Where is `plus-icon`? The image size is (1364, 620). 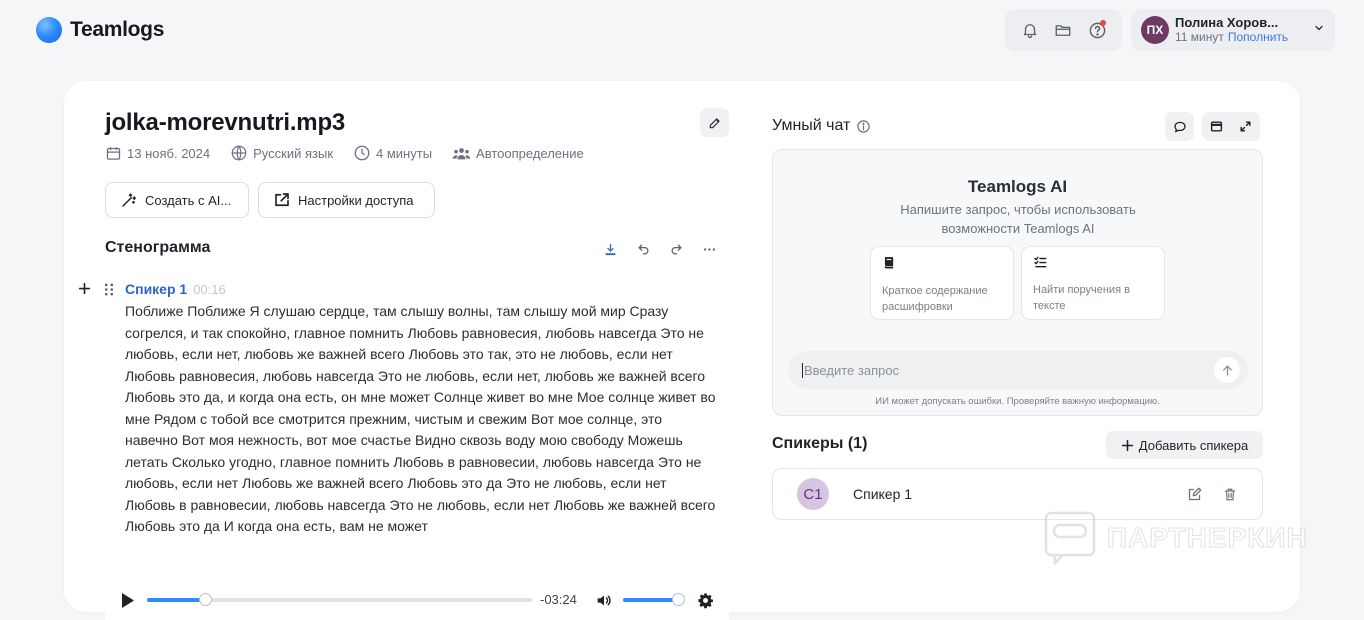
plus-icon is located at coordinates (1127, 445).